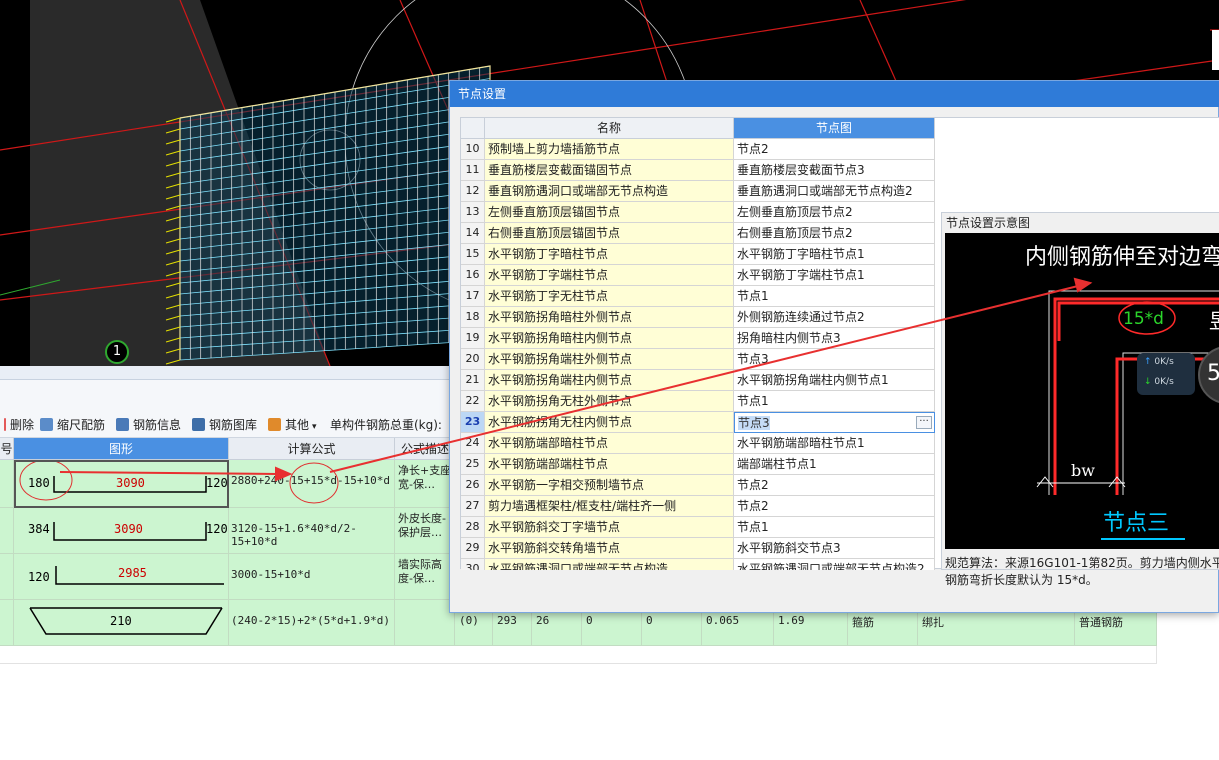 Image resolution: width=1219 pixels, height=760 pixels. What do you see at coordinates (473, 296) in the screenshot?
I see `row-index: 17` at bounding box center [473, 296].